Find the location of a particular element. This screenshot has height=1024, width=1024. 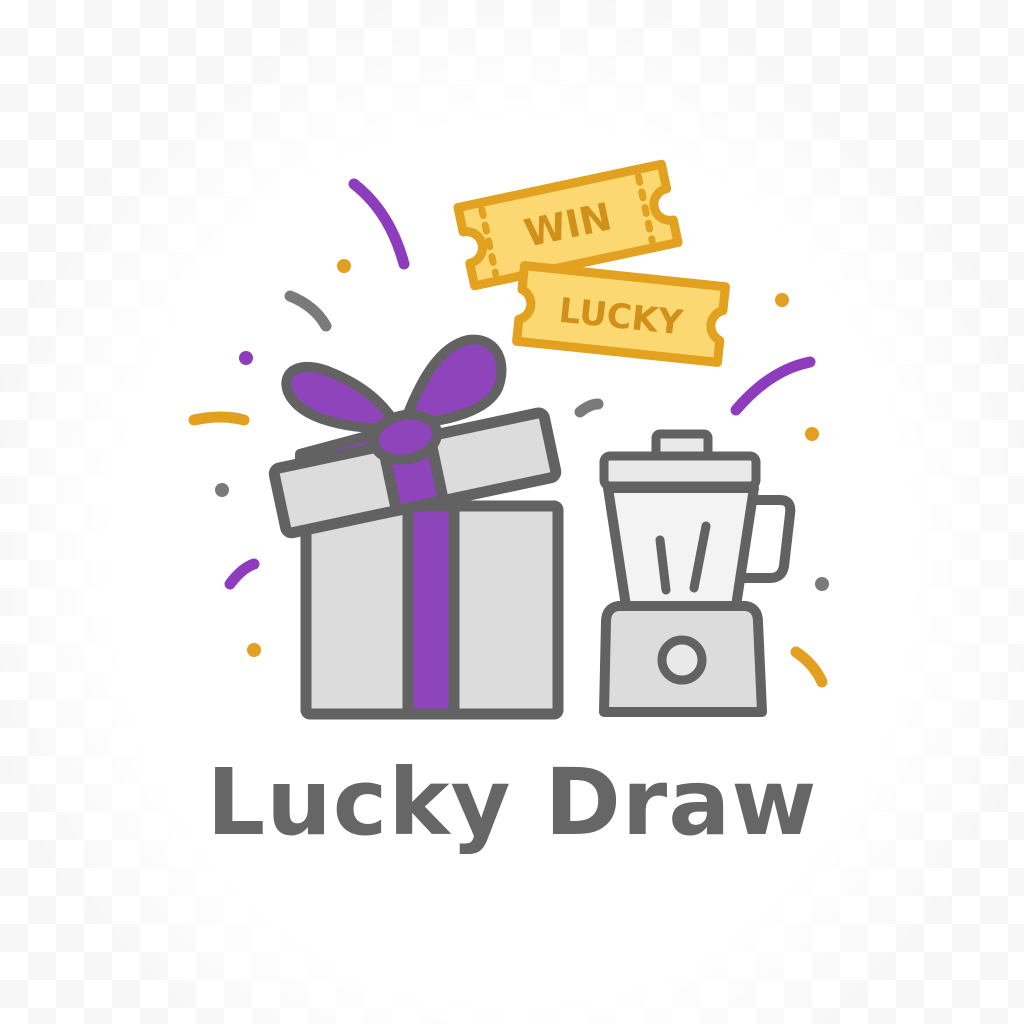

confetti-streamer-gold-left is located at coordinates (219, 418).